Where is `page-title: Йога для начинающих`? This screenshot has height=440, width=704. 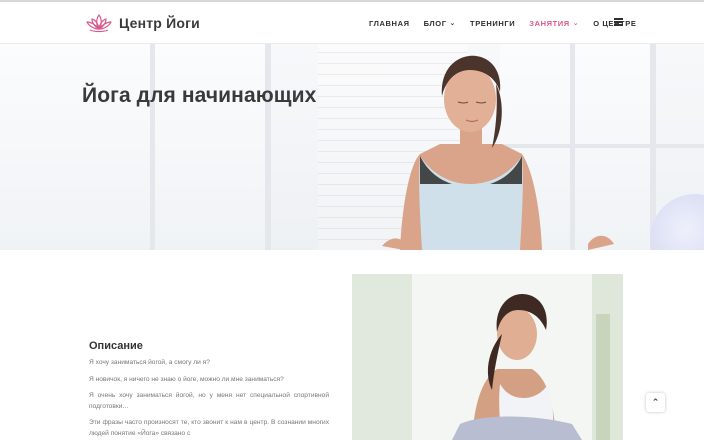
page-title: Йога для начинающих is located at coordinates (199, 95).